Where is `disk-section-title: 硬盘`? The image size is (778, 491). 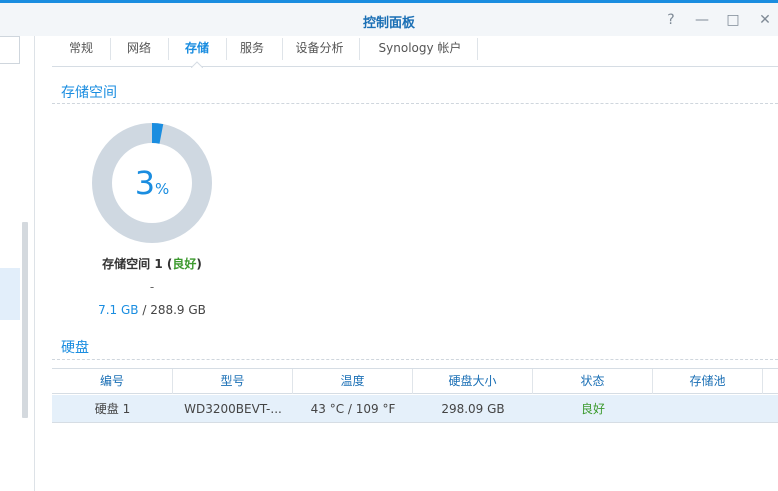 disk-section-title: 硬盘 is located at coordinates (75, 348).